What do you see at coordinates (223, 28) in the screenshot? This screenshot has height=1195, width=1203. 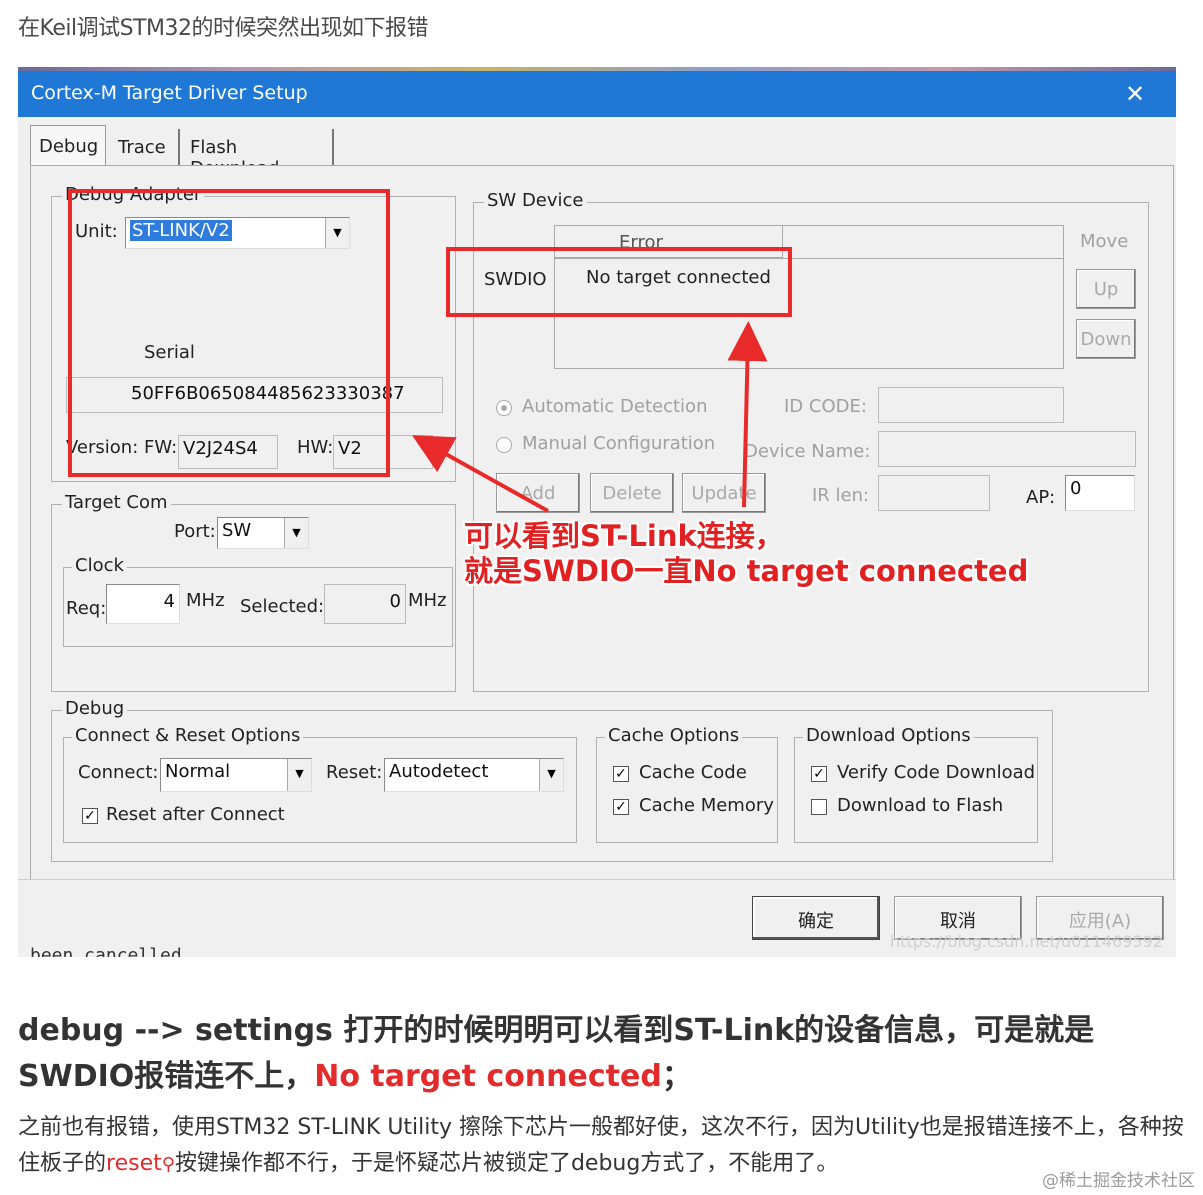 I see `intro-text: 在Keil调试STM32的时候突然出现如下报错` at bounding box center [223, 28].